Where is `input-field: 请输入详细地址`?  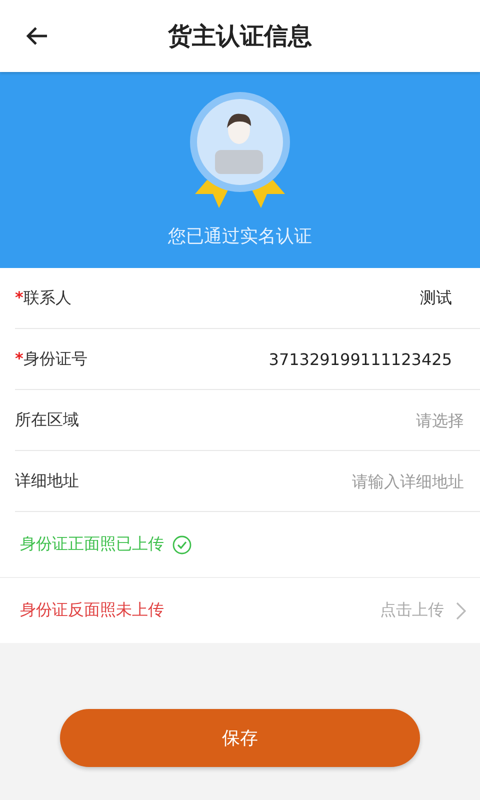 input-field: 请输入详细地址 is located at coordinates (354, 481).